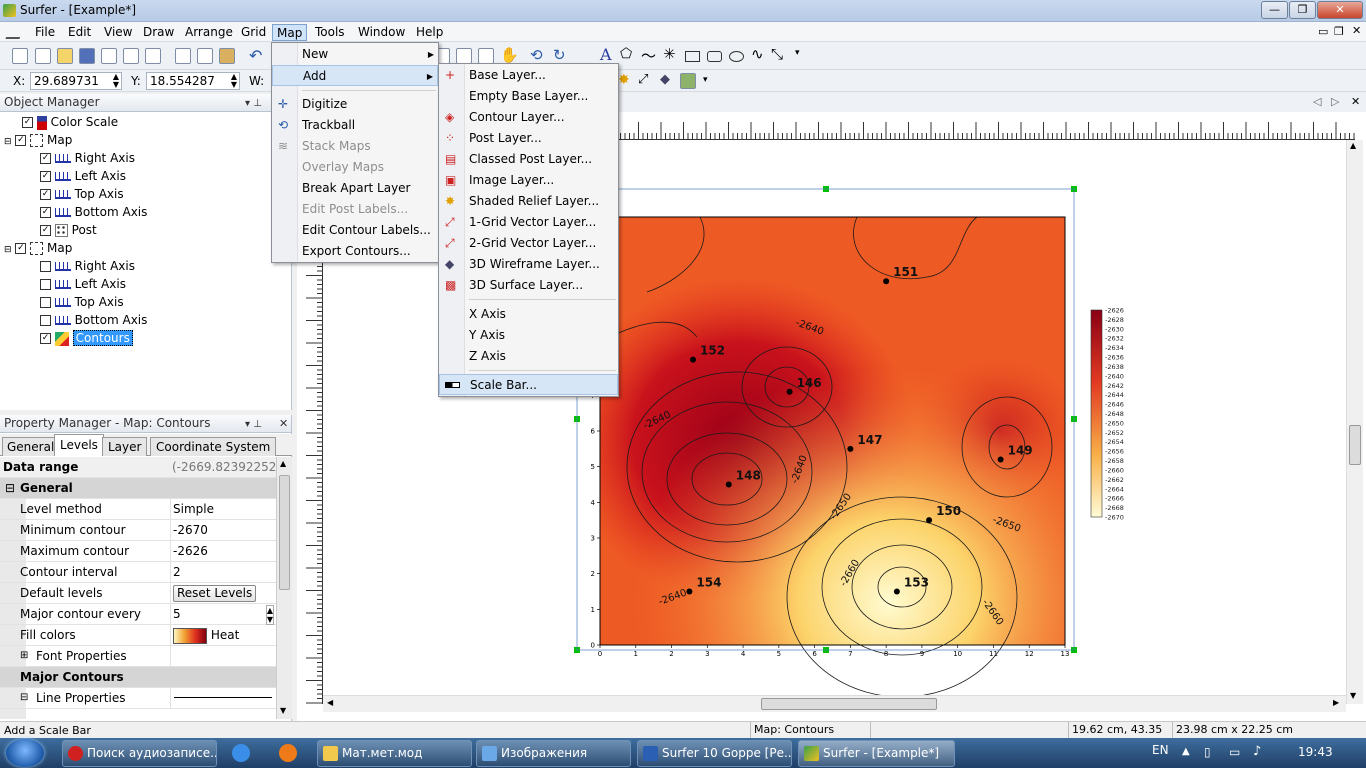 The image size is (1366, 768). Describe the element at coordinates (1353, 695) in the screenshot. I see `scroll-down-icon: ▼` at that location.